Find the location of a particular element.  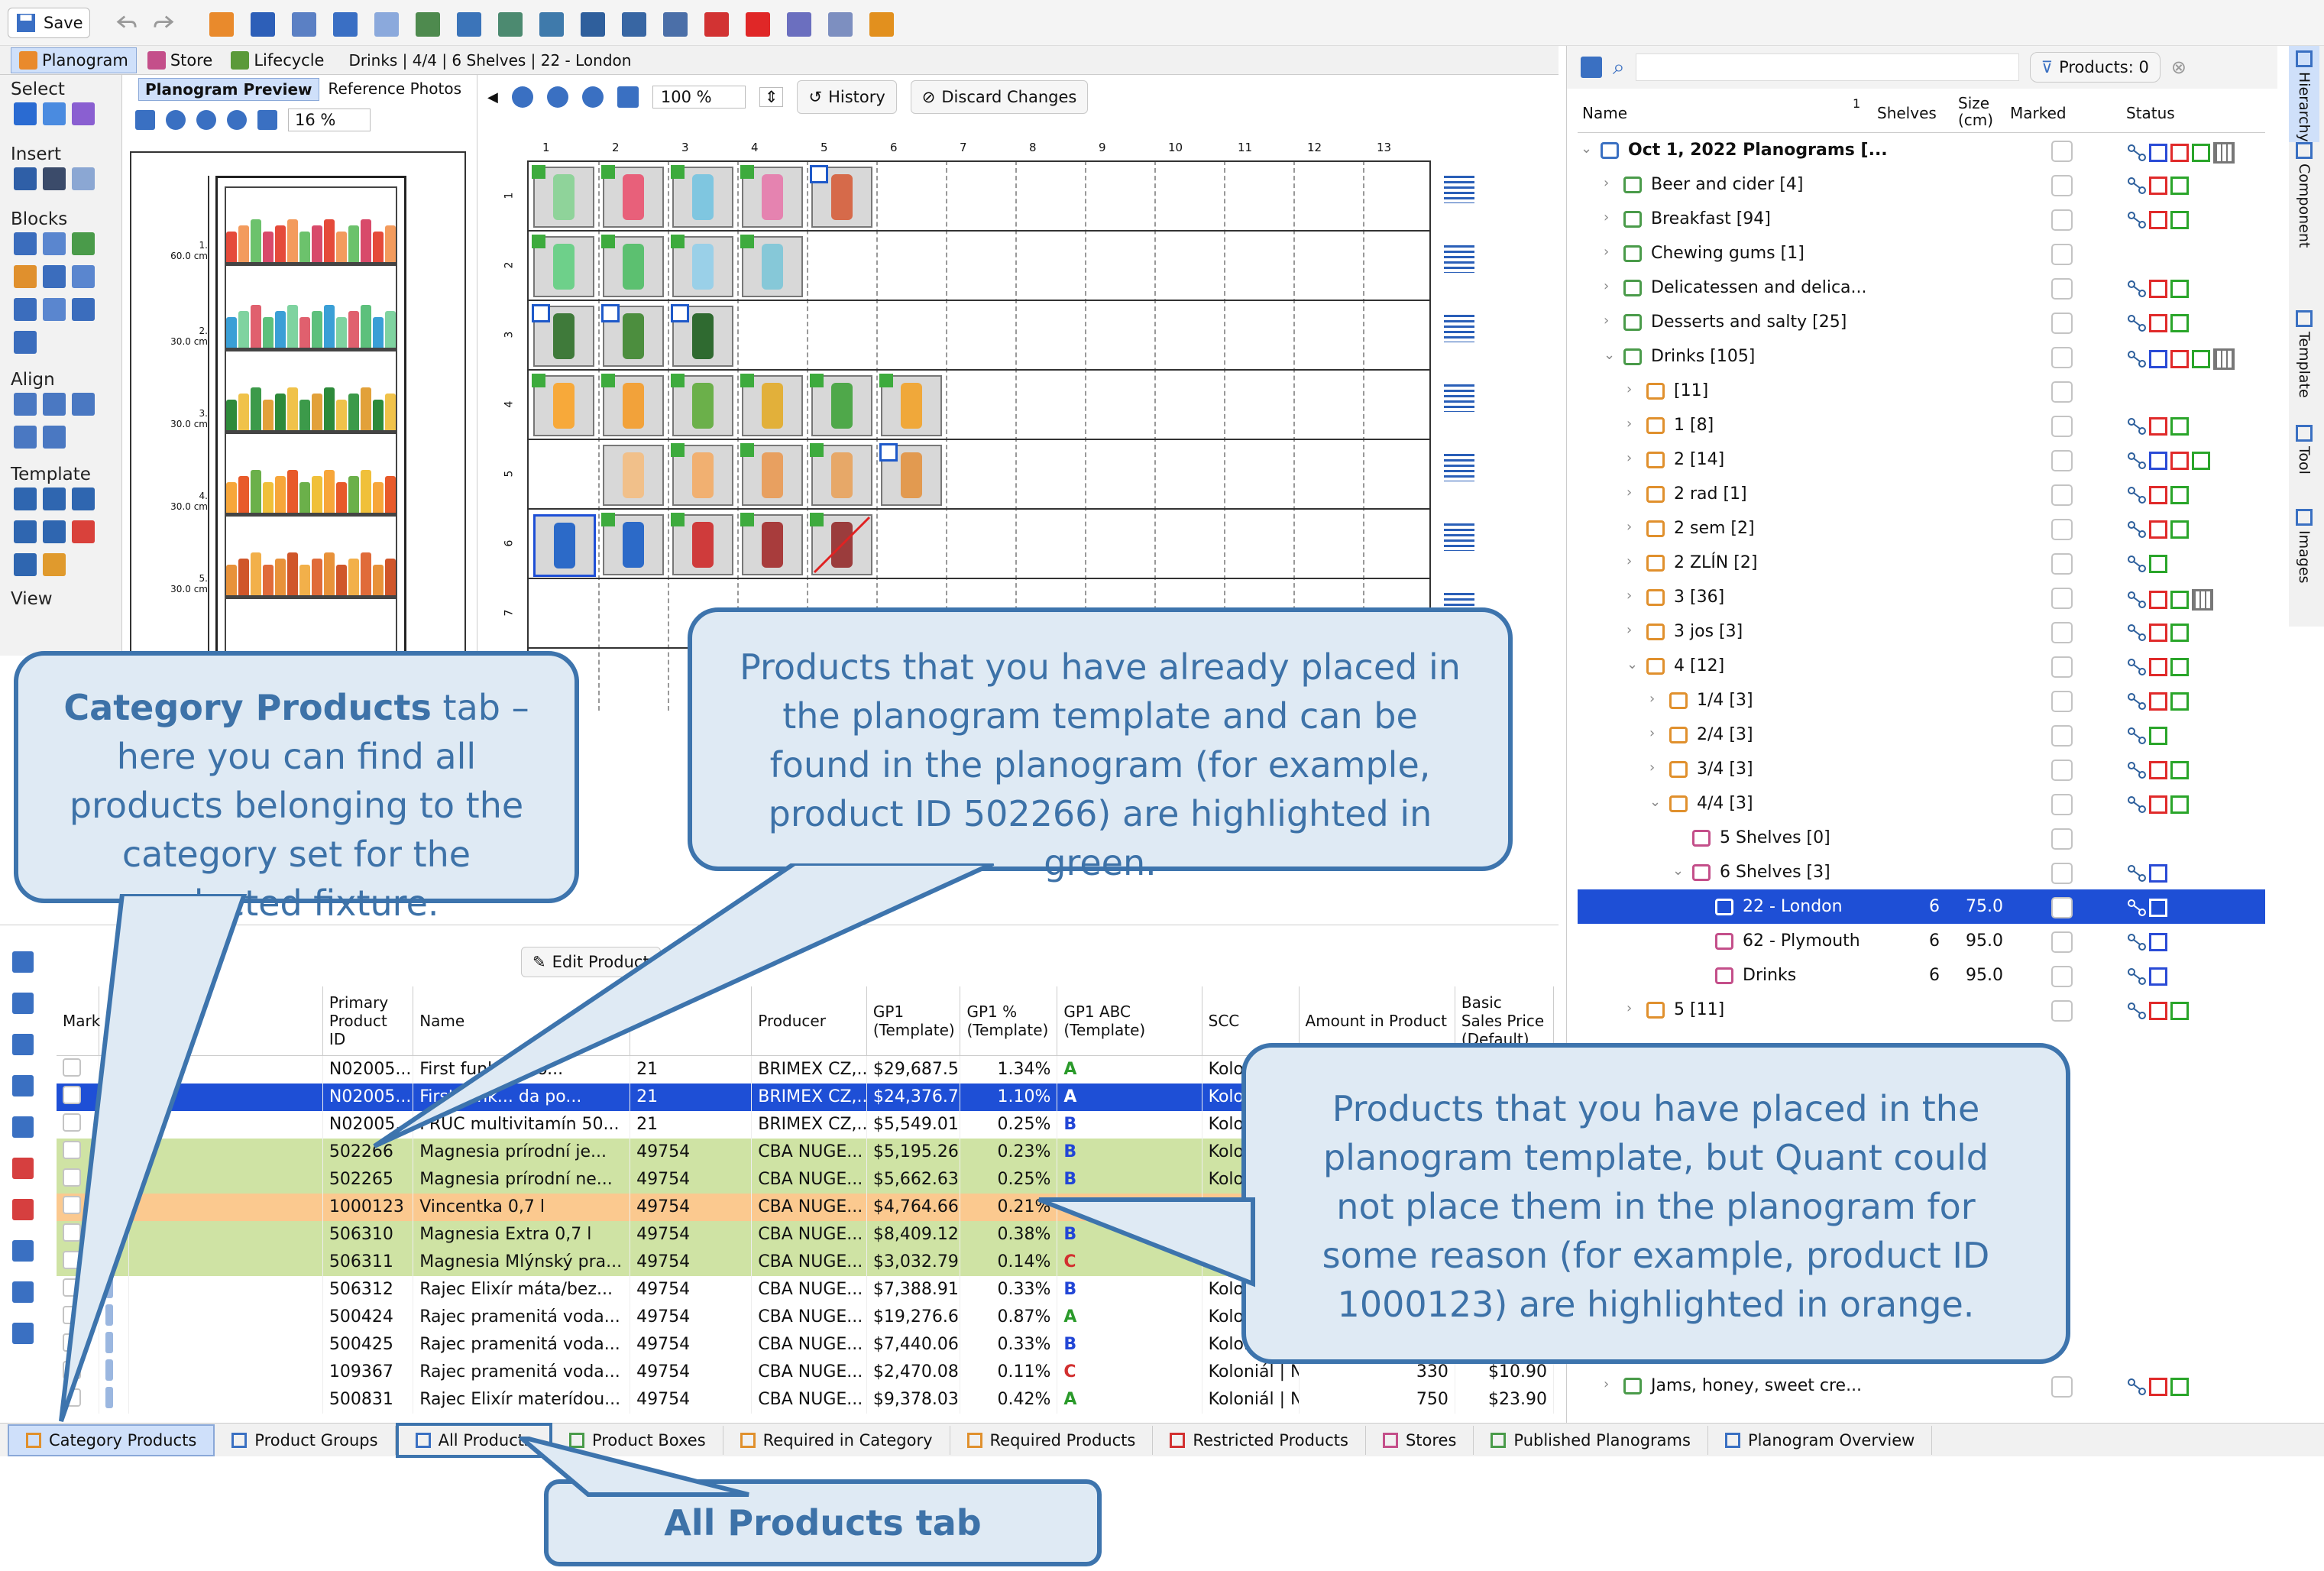

tree-row: › 2 sem [2] is located at coordinates (1921, 528).